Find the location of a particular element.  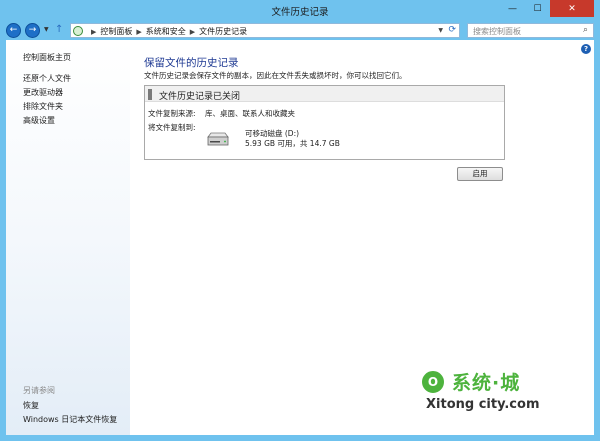

maximize-button: ☐ is located at coordinates (537, 8).